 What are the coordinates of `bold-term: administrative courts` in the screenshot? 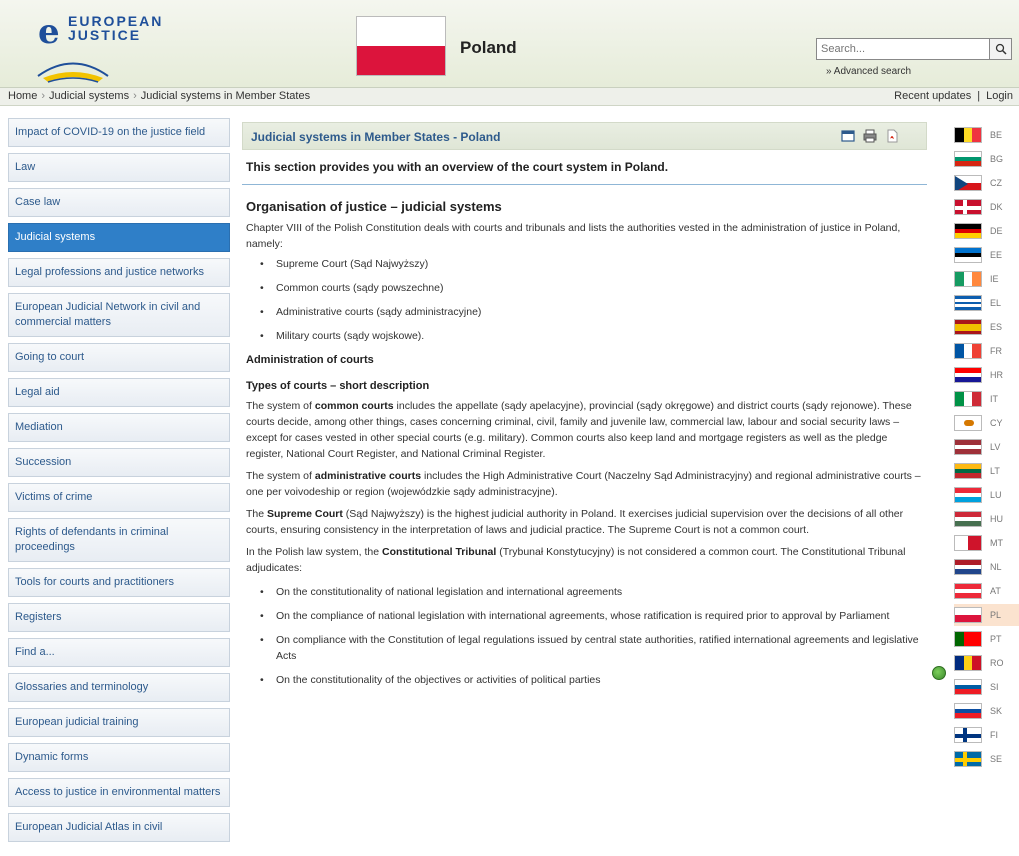 It's located at (368, 476).